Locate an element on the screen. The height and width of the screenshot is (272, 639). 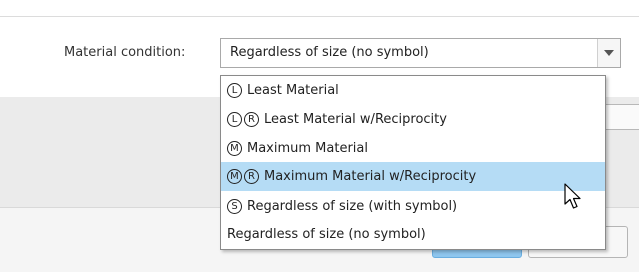
option-regardless-of-size-no-symbol: Regardless of size (no symbol) is located at coordinates (413, 234).